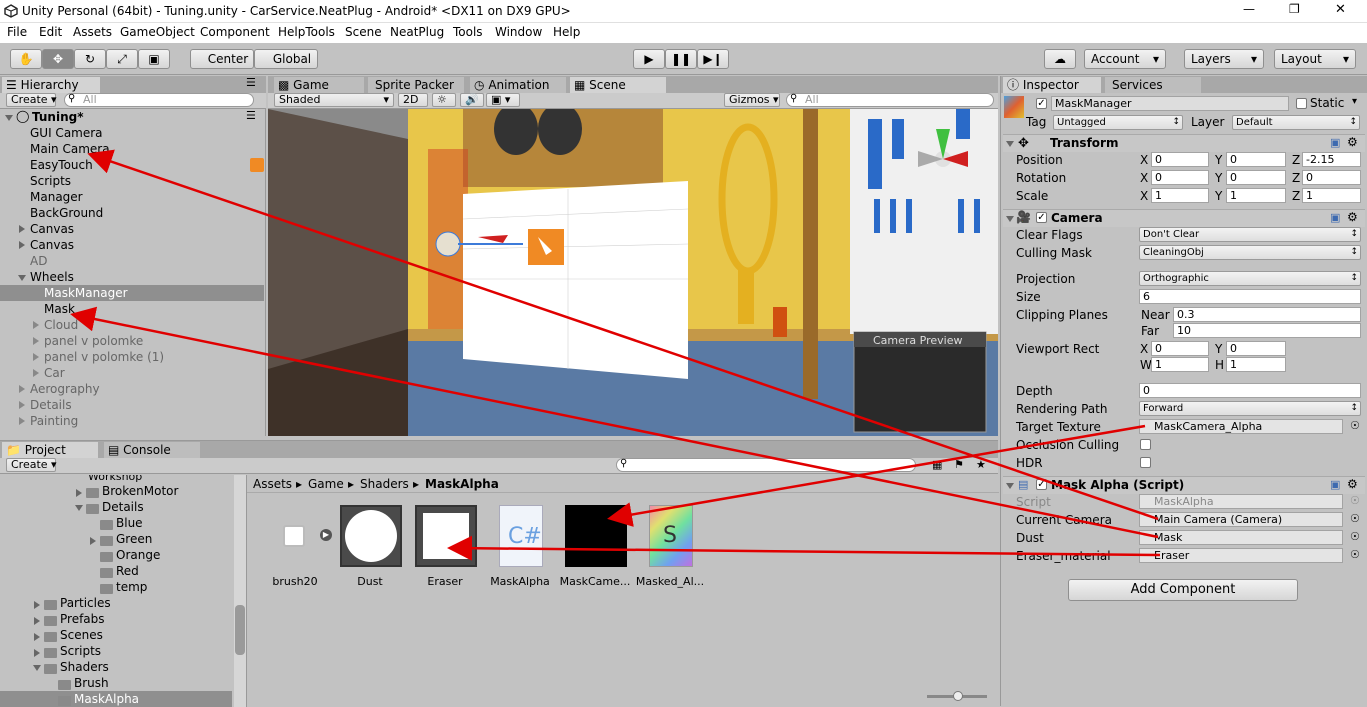  I want to click on asset-brush20-thumb, so click(294, 536).